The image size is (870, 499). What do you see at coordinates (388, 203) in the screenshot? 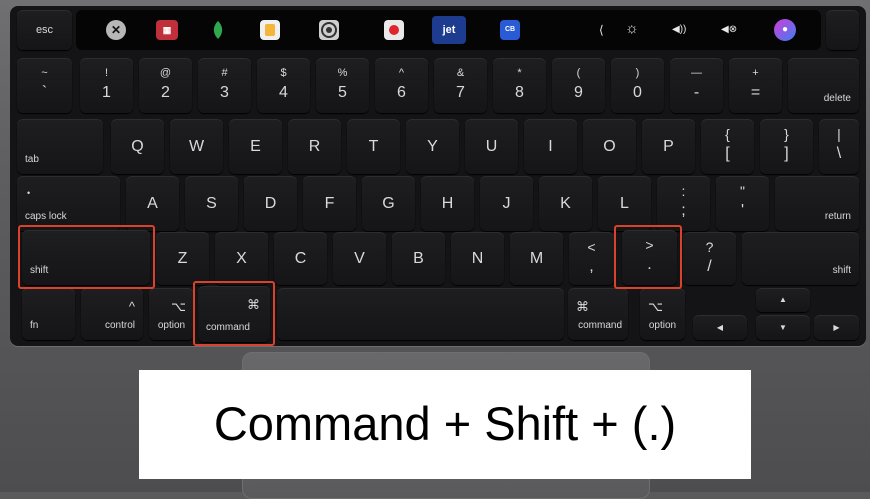
I see `key-g: G` at bounding box center [388, 203].